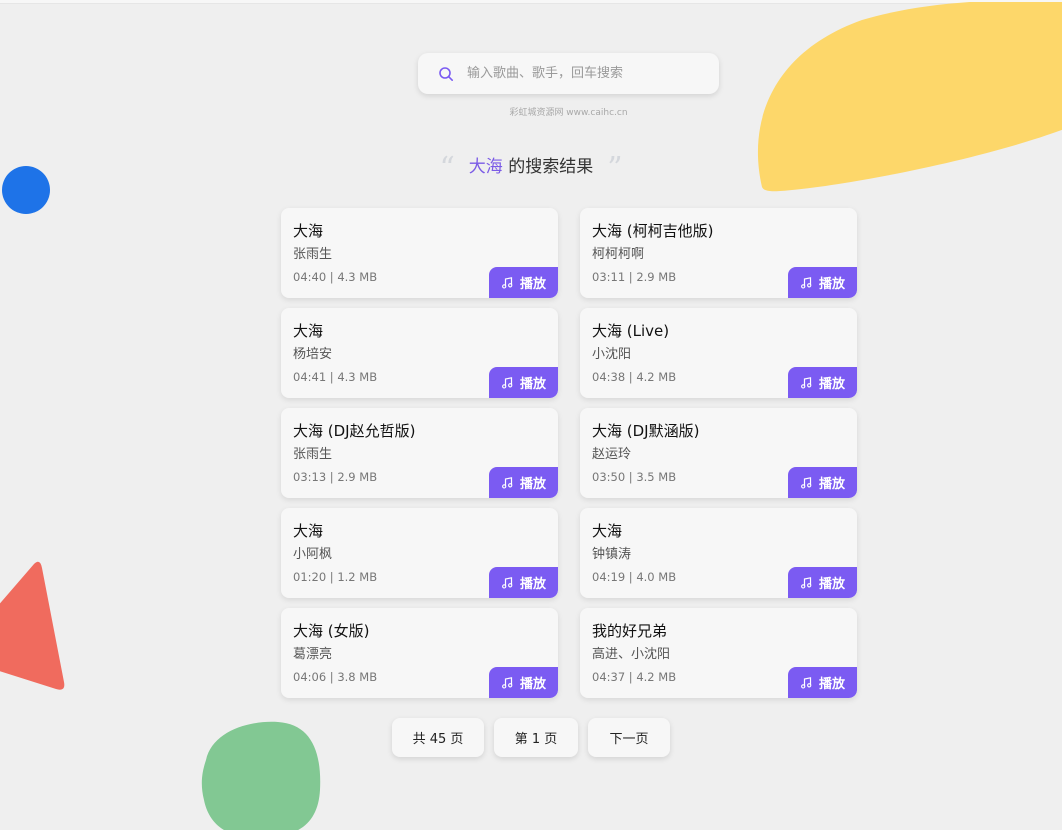 This screenshot has width=1062, height=830. What do you see at coordinates (718, 653) in the screenshot?
I see `song-card: 我的好兄弟 高进、小沈阳 04:37 | 4.2 MB 播放` at bounding box center [718, 653].